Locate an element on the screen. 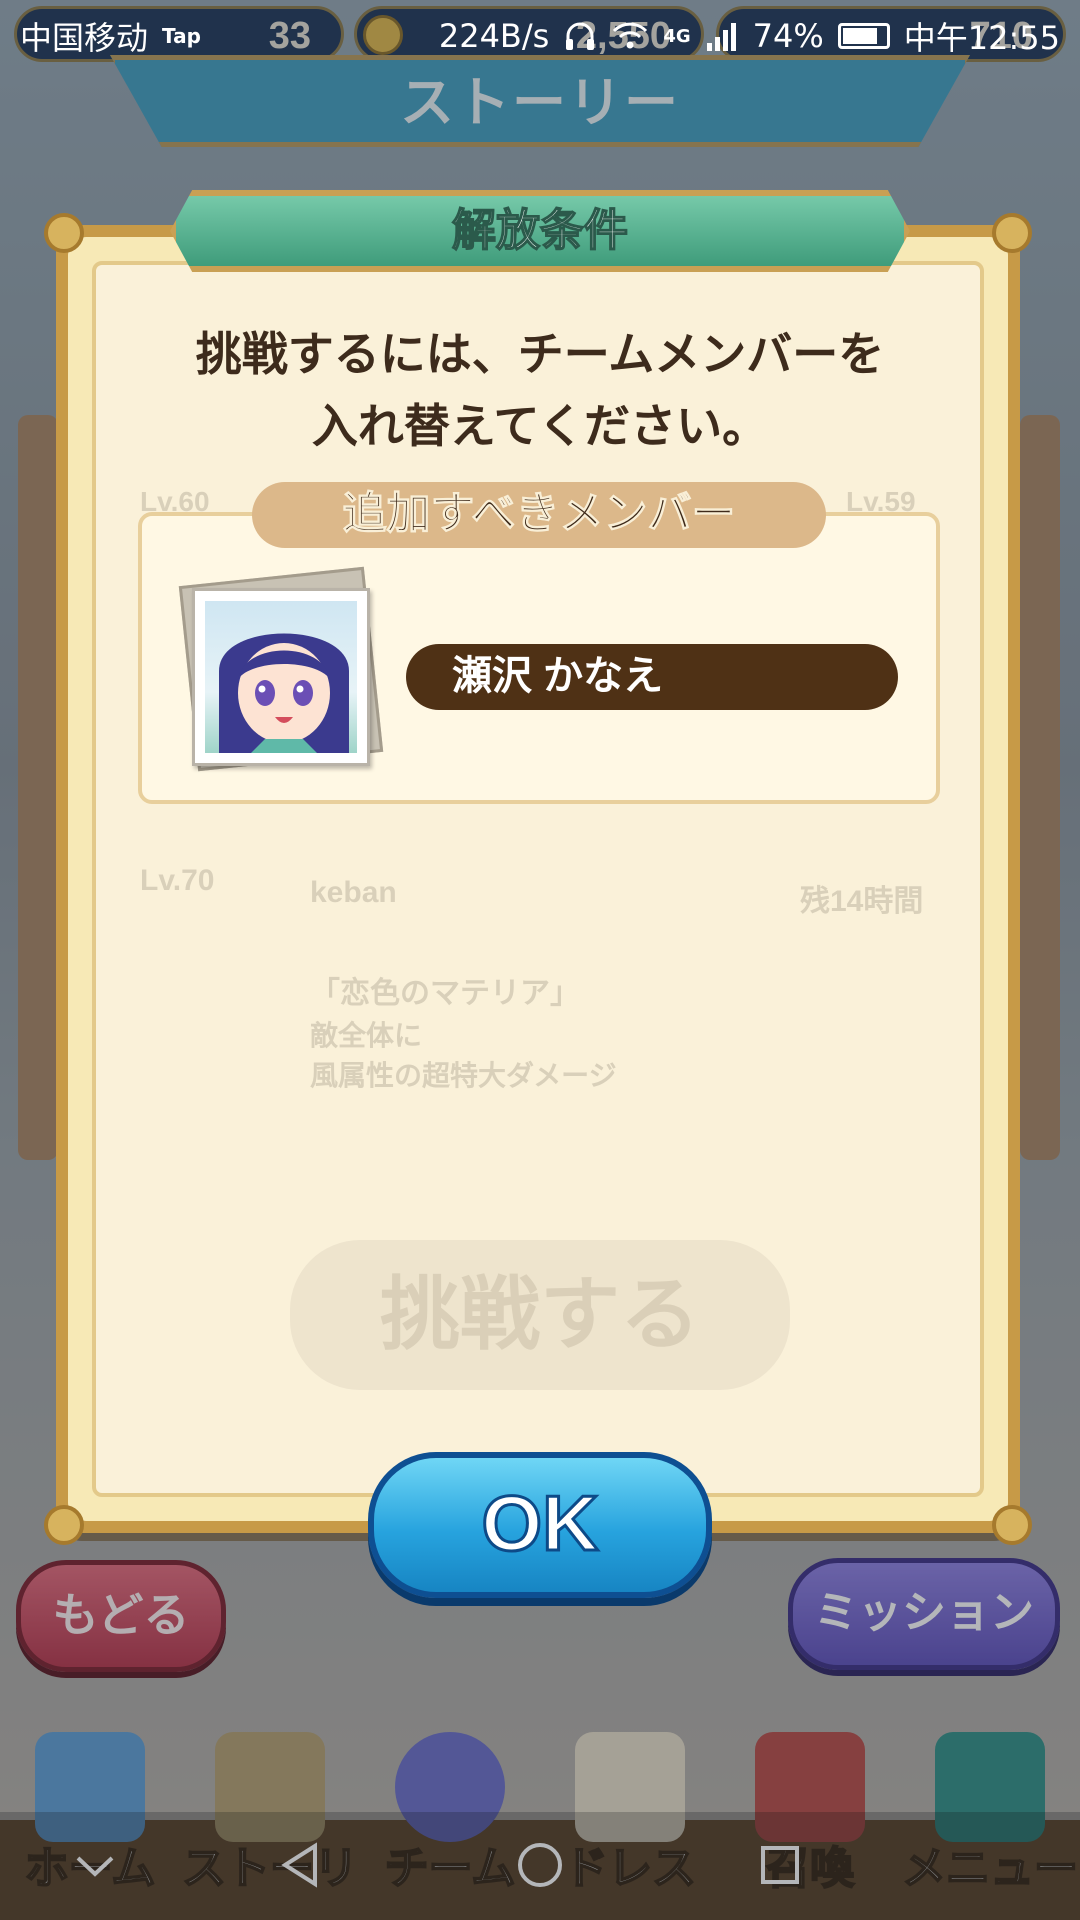 The height and width of the screenshot is (1920, 1080). faded-challenge-button: 挑戦する is located at coordinates (540, 1315).